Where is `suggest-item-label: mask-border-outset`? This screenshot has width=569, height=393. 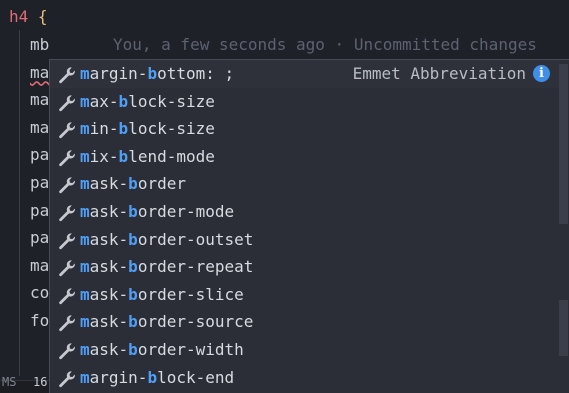
suggest-item-label: mask-border-outset is located at coordinates (167, 239).